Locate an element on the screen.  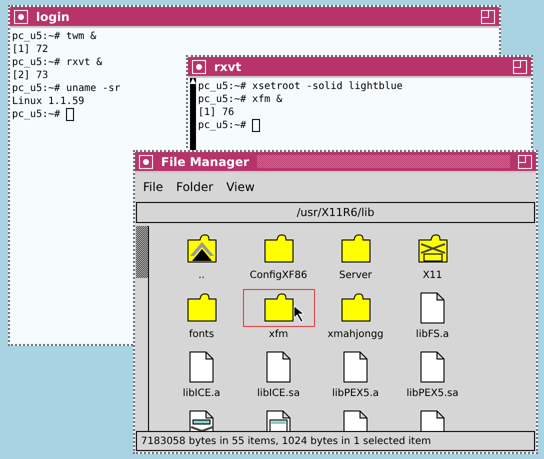
file-name: Server is located at coordinates (355, 275).